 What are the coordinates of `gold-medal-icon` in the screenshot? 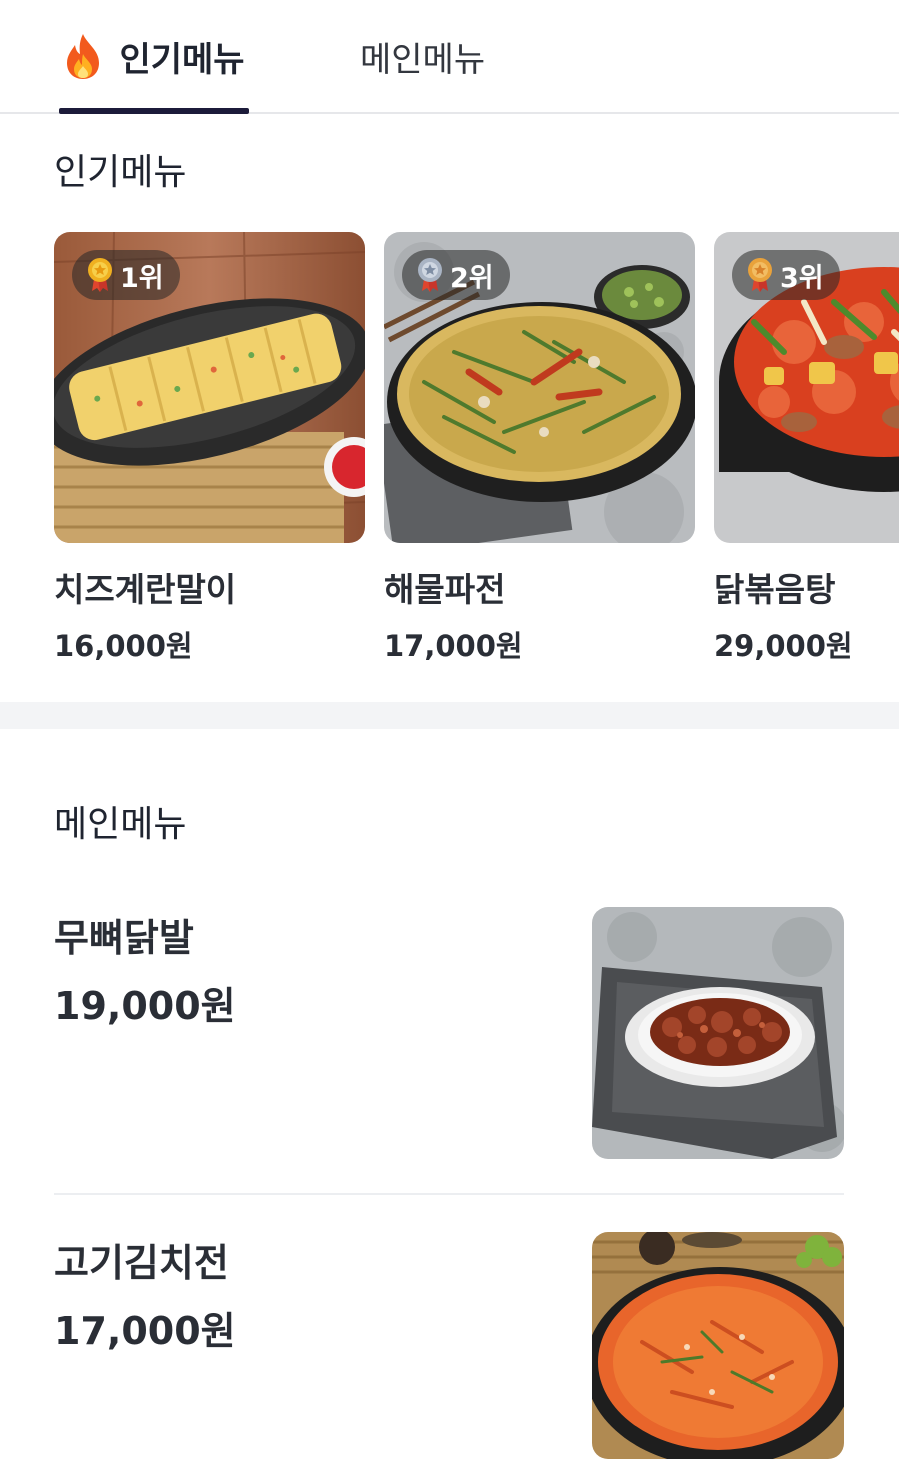 It's located at (100, 275).